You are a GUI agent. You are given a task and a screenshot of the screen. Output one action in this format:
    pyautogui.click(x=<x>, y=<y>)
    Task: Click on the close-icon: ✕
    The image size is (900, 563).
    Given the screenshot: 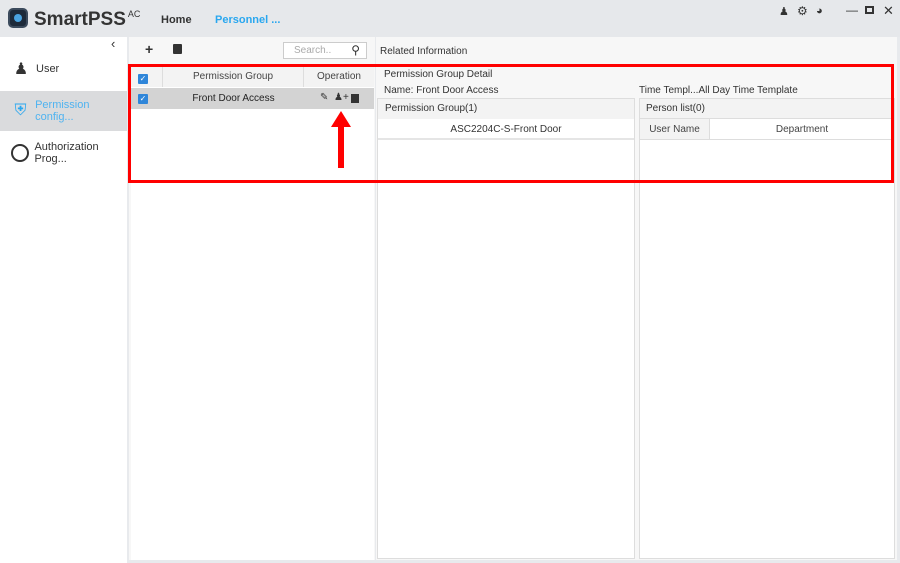 What is the action you would take?
    pyautogui.click(x=888, y=11)
    